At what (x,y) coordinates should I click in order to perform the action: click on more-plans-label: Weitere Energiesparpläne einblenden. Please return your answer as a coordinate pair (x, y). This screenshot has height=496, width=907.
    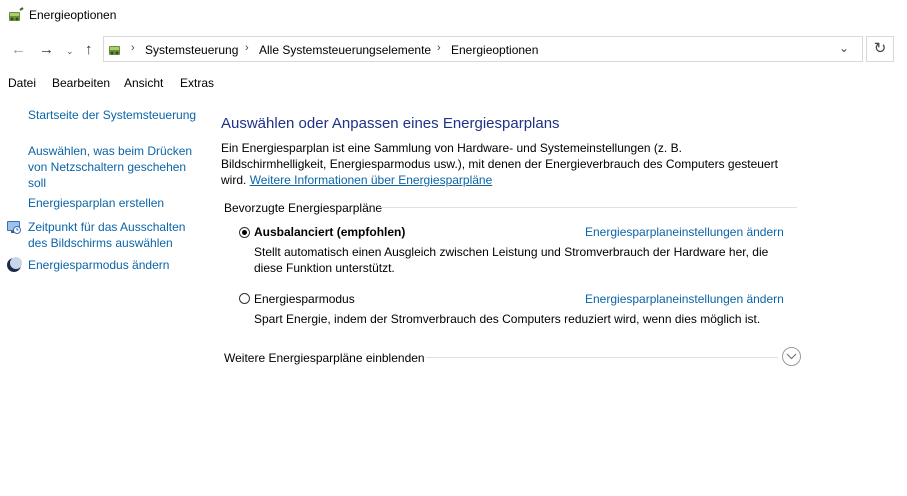
    Looking at the image, I should click on (324, 358).